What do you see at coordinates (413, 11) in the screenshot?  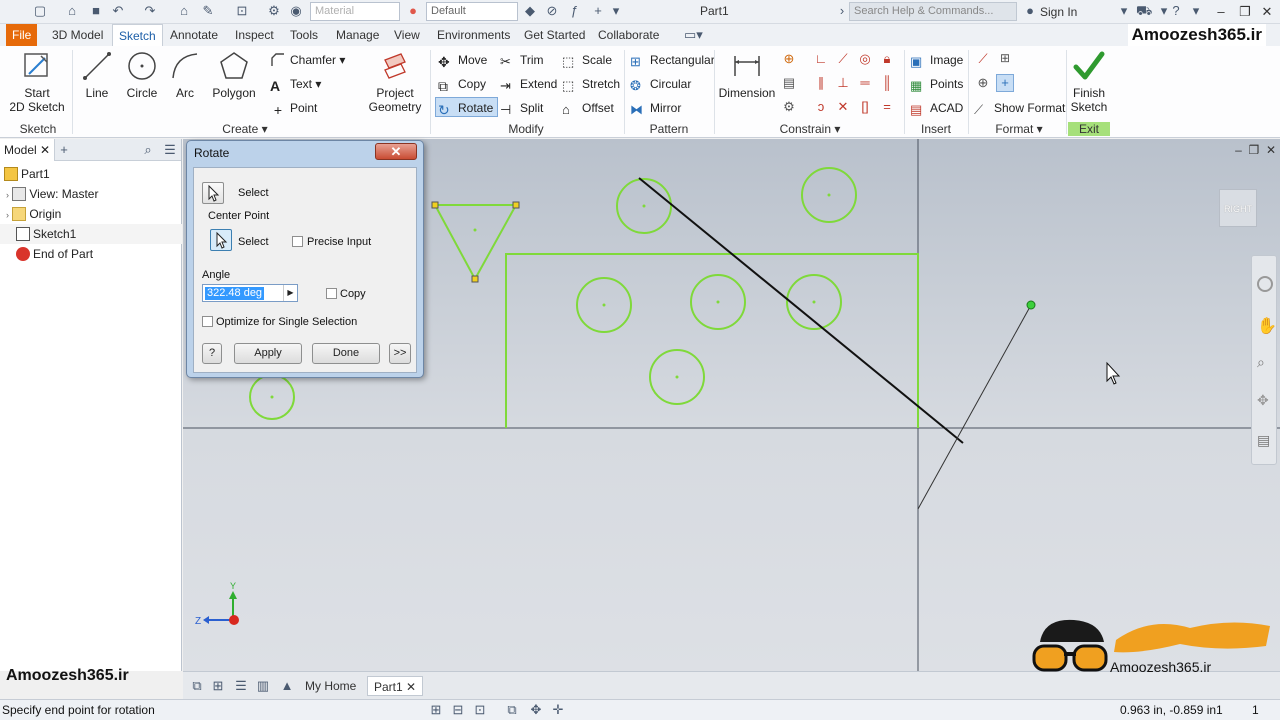 I see `color-wheel-icon: ●` at bounding box center [413, 11].